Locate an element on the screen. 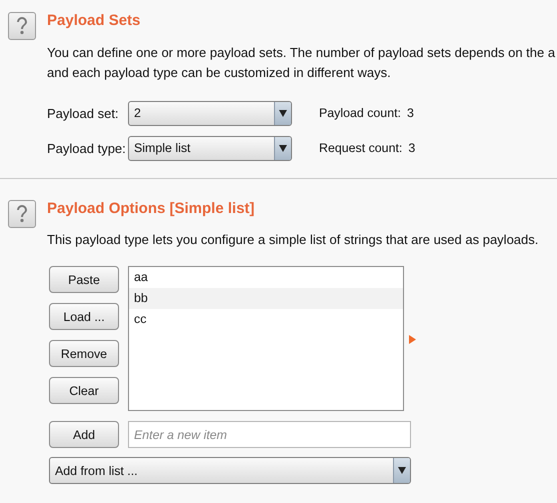  field-label: Payload type: is located at coordinates (87, 148).